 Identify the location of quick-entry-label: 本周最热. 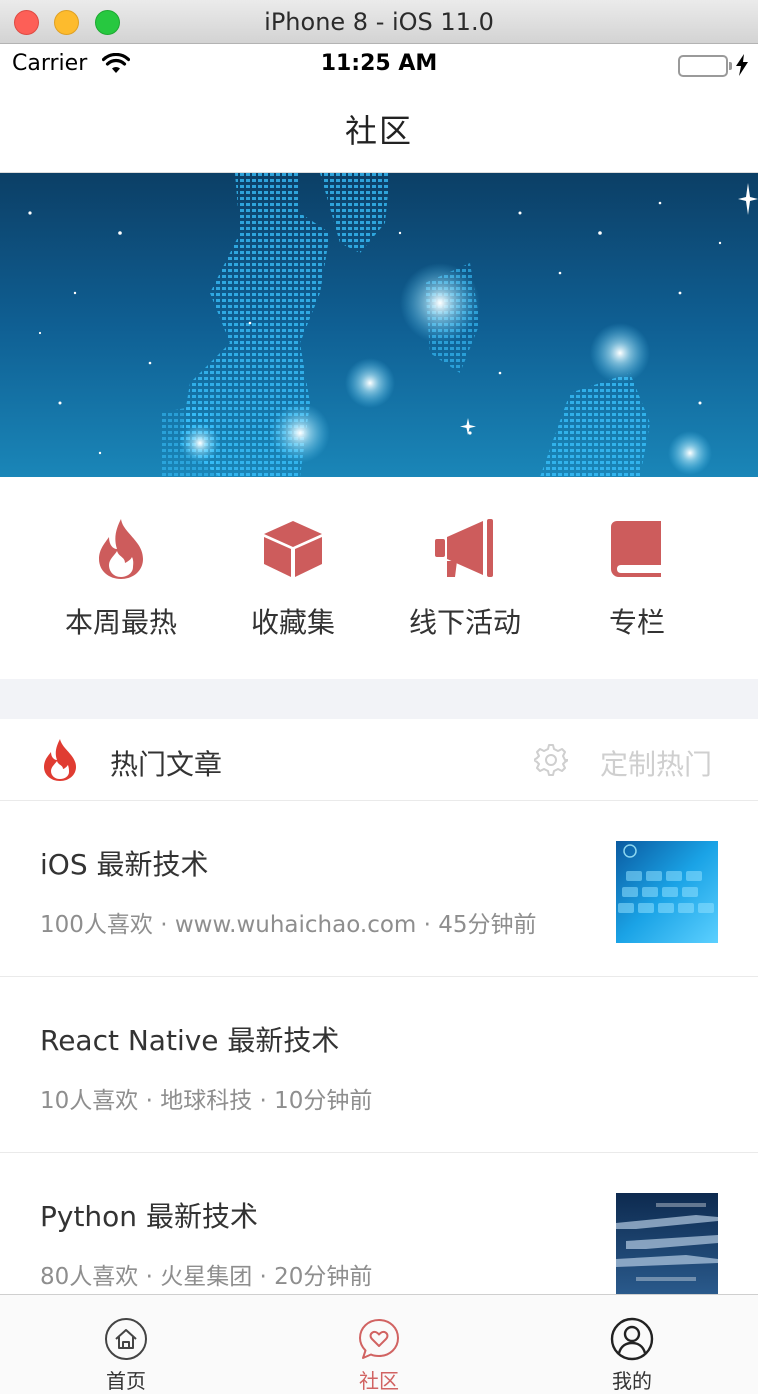
(120, 622).